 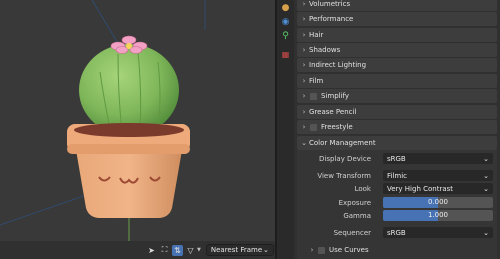 What do you see at coordinates (313, 127) in the screenshot?
I see `freestyle-checkbox` at bounding box center [313, 127].